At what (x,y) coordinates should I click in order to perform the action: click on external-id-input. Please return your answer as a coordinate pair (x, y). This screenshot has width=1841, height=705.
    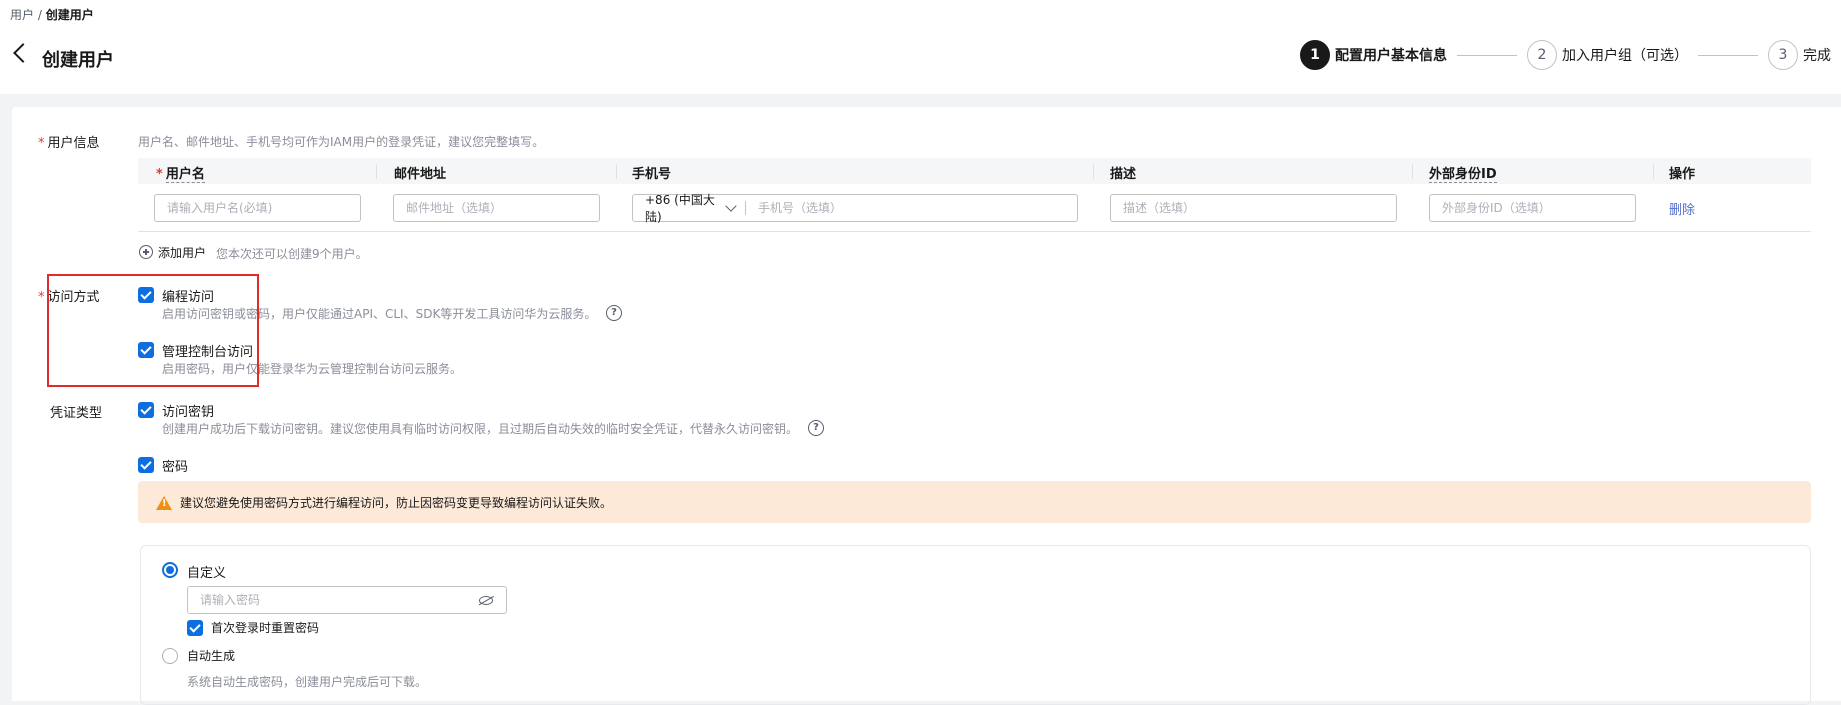
    Looking at the image, I should click on (1532, 208).